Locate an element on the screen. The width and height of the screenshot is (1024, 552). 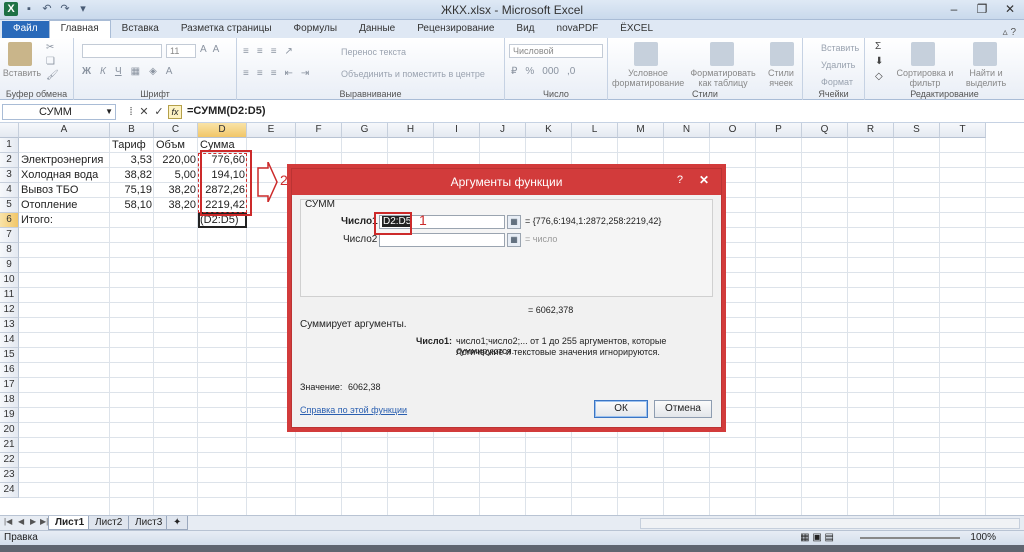
grow-font-icon: A is located at coordinates (203, 49).